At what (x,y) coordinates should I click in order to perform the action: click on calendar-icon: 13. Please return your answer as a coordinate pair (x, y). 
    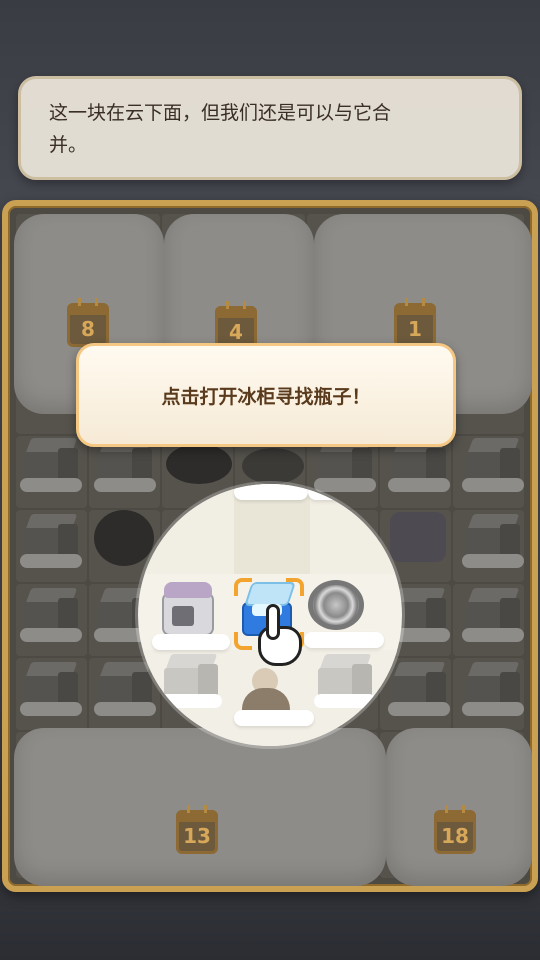
    Looking at the image, I should click on (197, 829).